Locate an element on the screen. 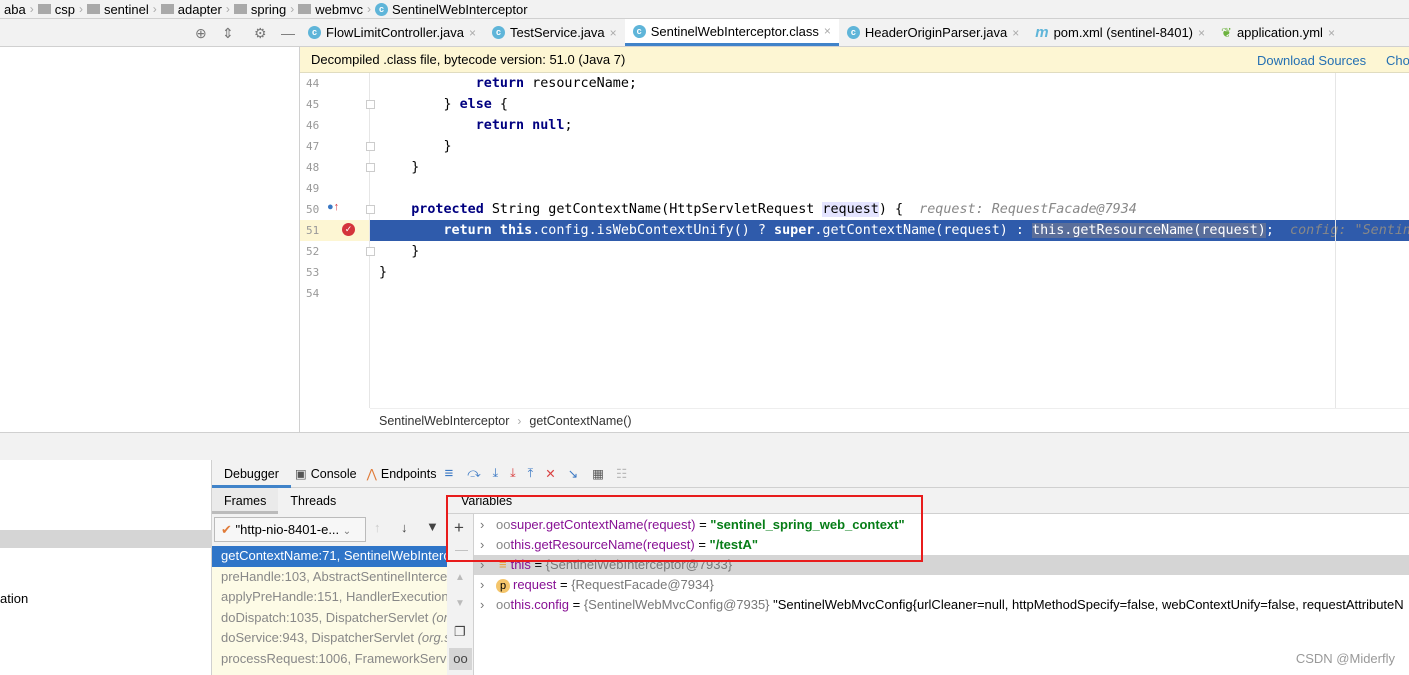  step-over-icon: ⤓ is located at coordinates (496, 473).